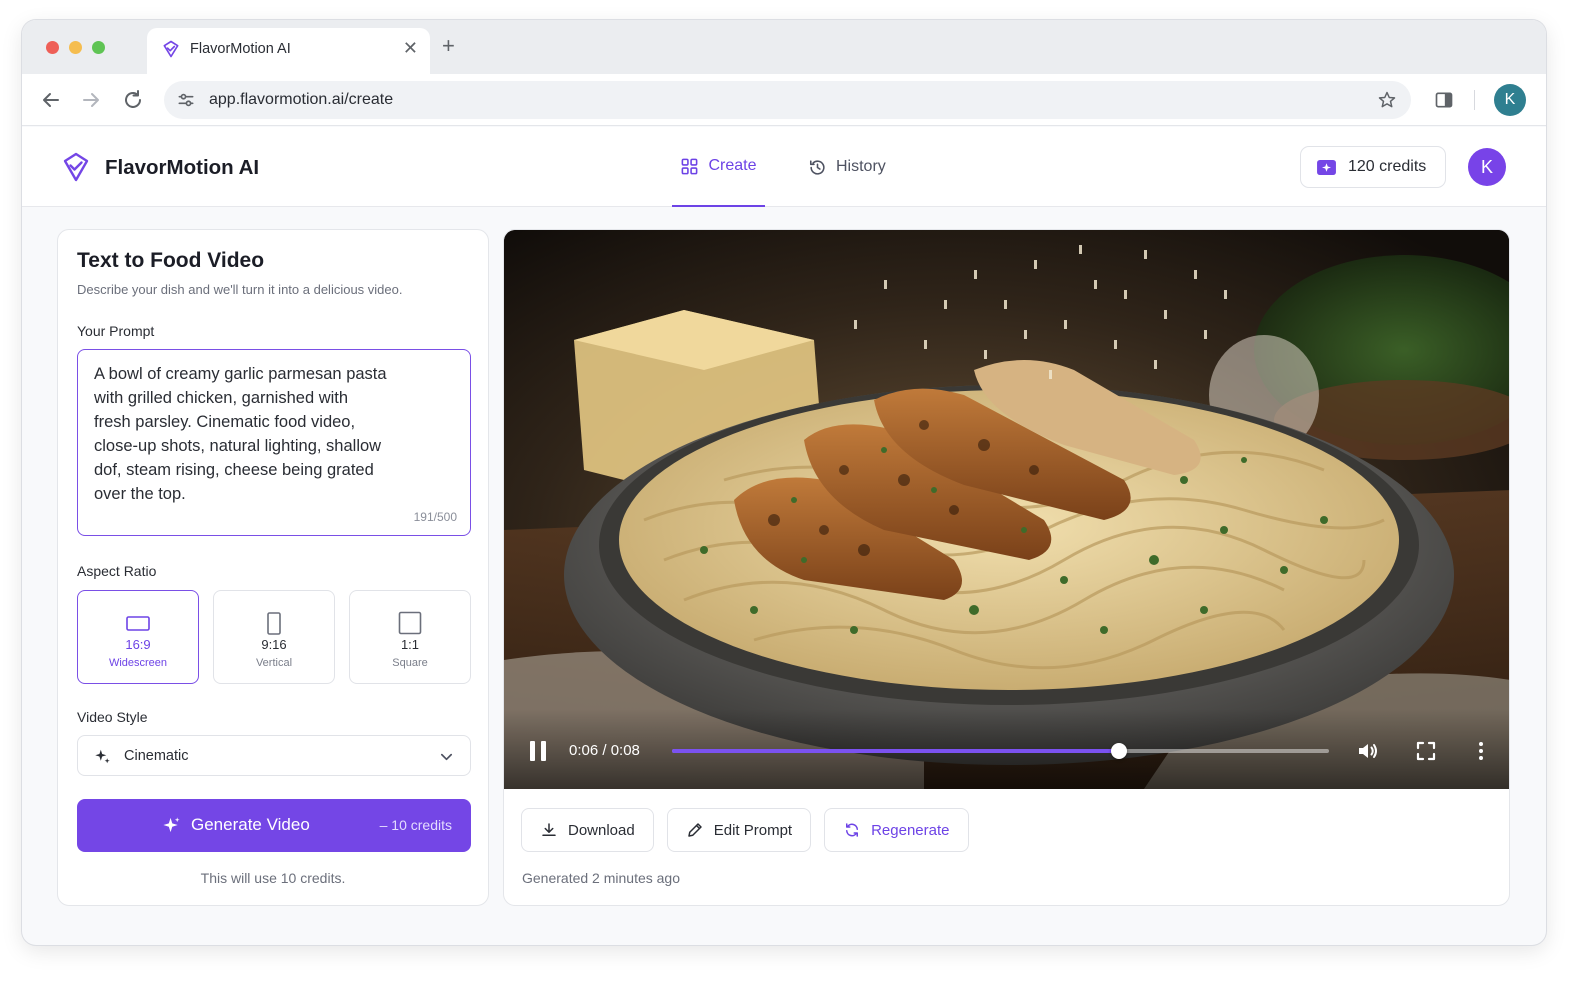 Image resolution: width=1594 pixels, height=987 pixels. What do you see at coordinates (861, 166) in the screenshot?
I see `tab-history-label: History` at bounding box center [861, 166].